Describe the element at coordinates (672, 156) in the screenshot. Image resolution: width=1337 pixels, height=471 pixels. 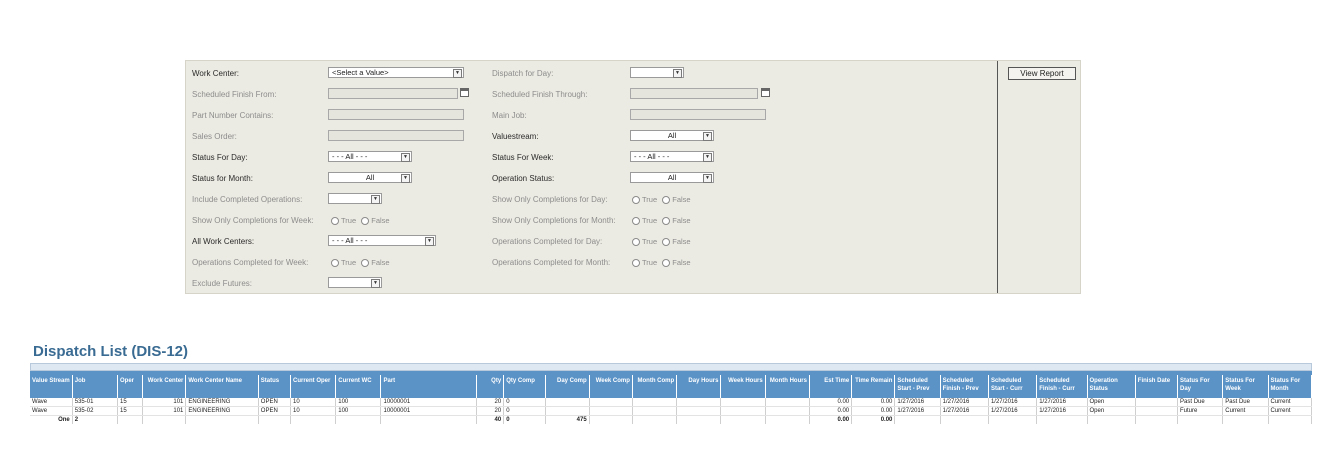
I see `status-for-week-select: - - - All - - - ▼` at that location.